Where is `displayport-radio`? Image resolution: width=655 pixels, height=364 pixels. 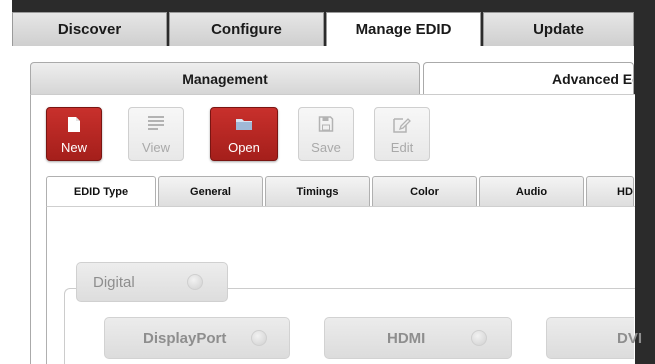
displayport-radio is located at coordinates (259, 338).